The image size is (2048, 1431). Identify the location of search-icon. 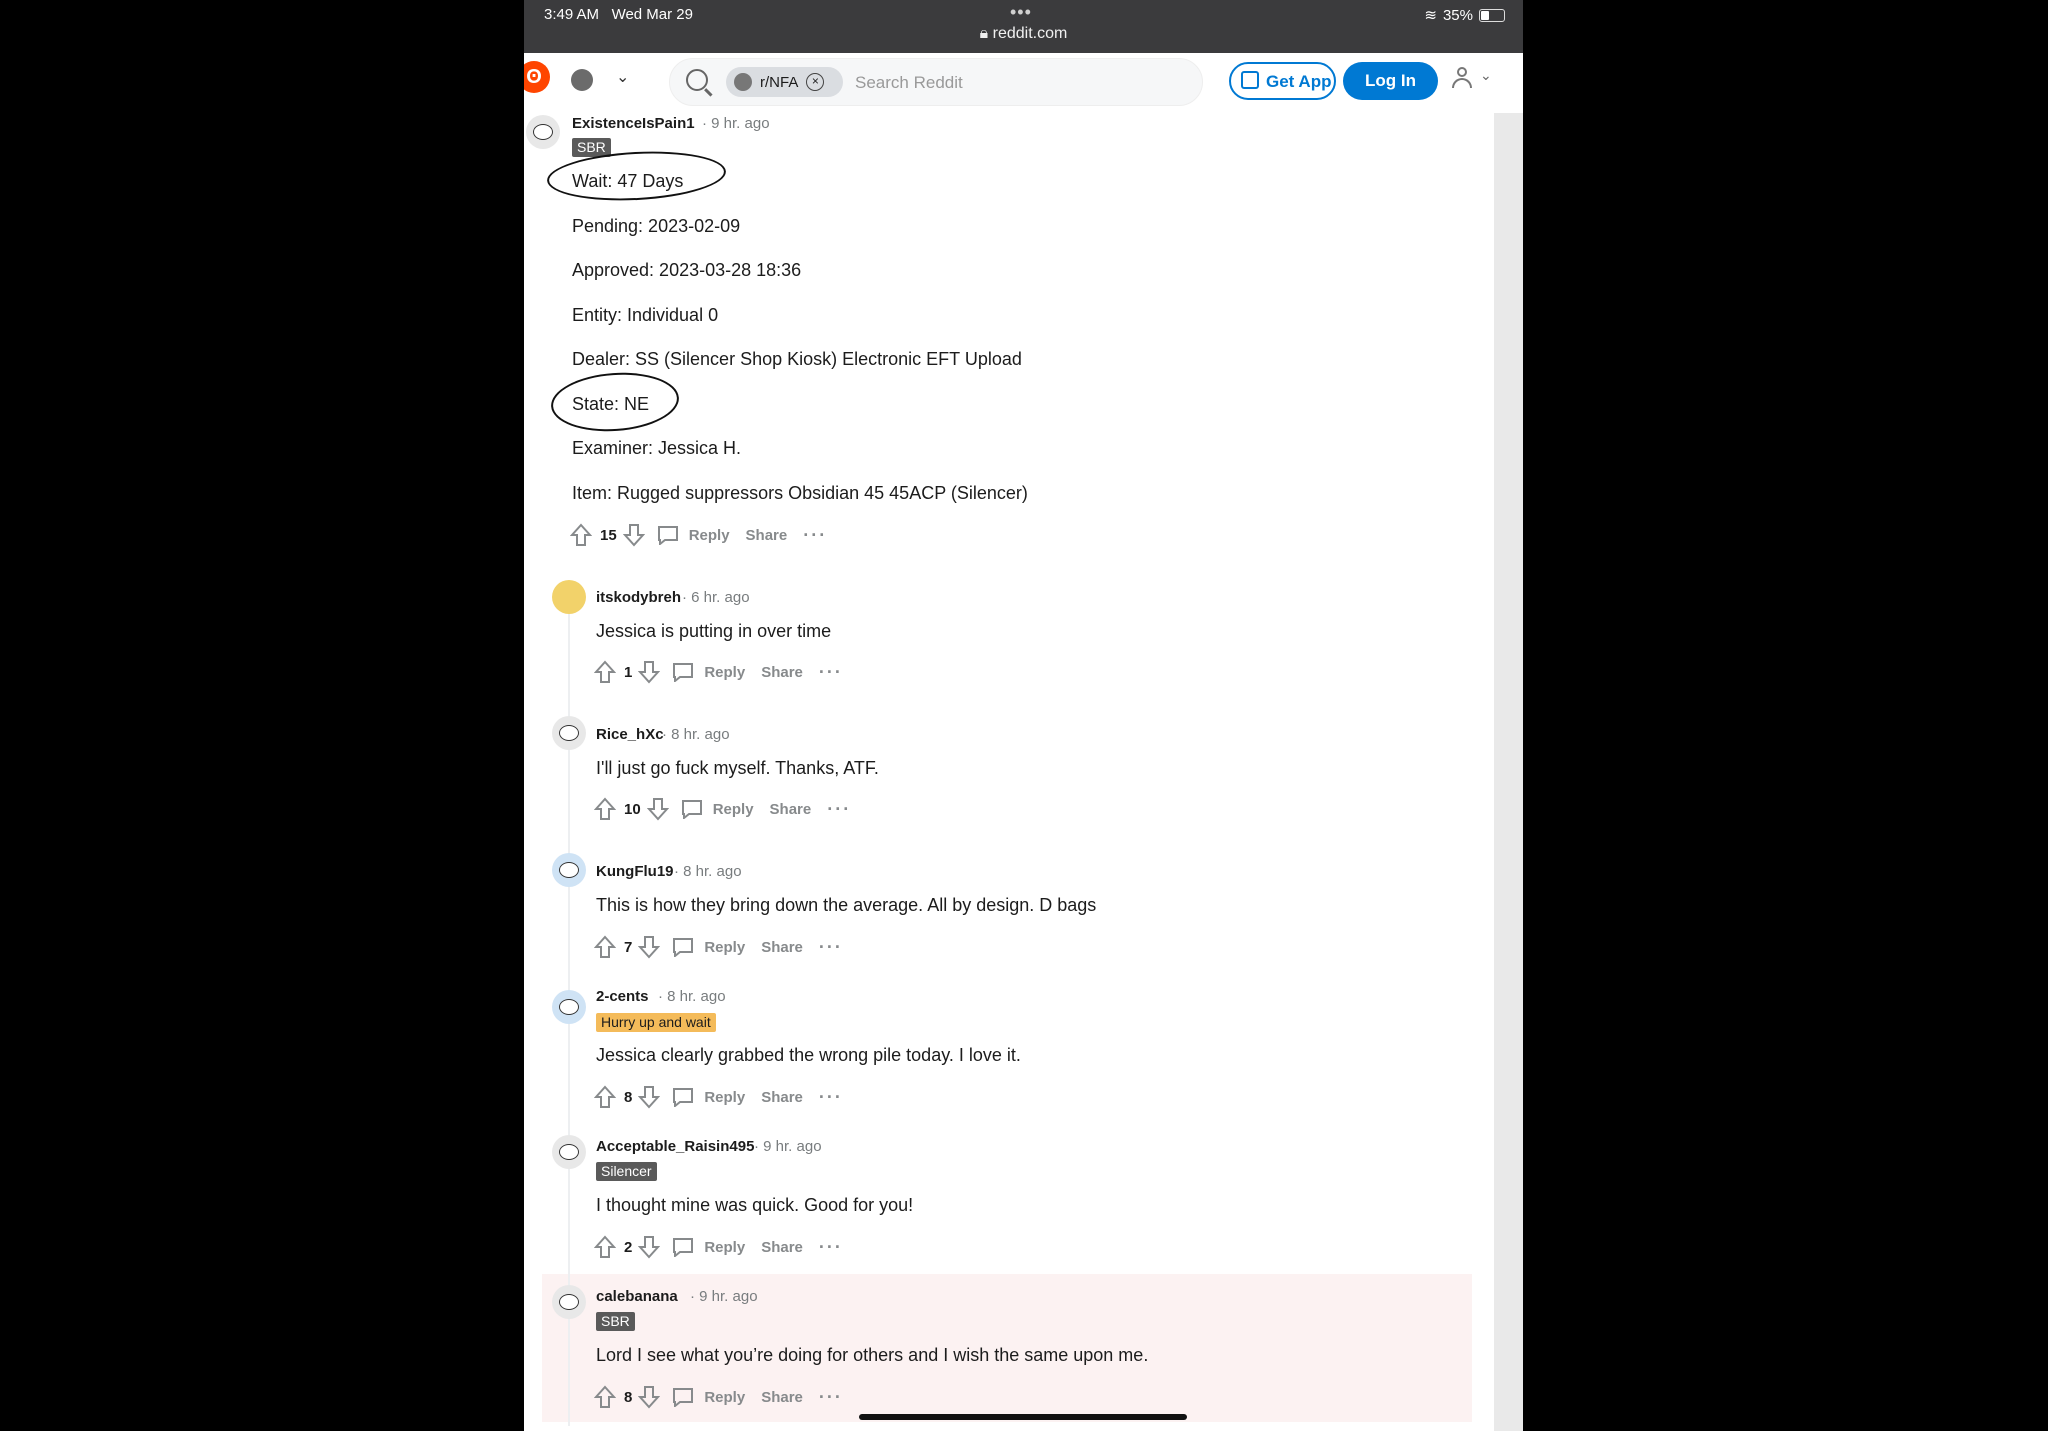
(697, 80).